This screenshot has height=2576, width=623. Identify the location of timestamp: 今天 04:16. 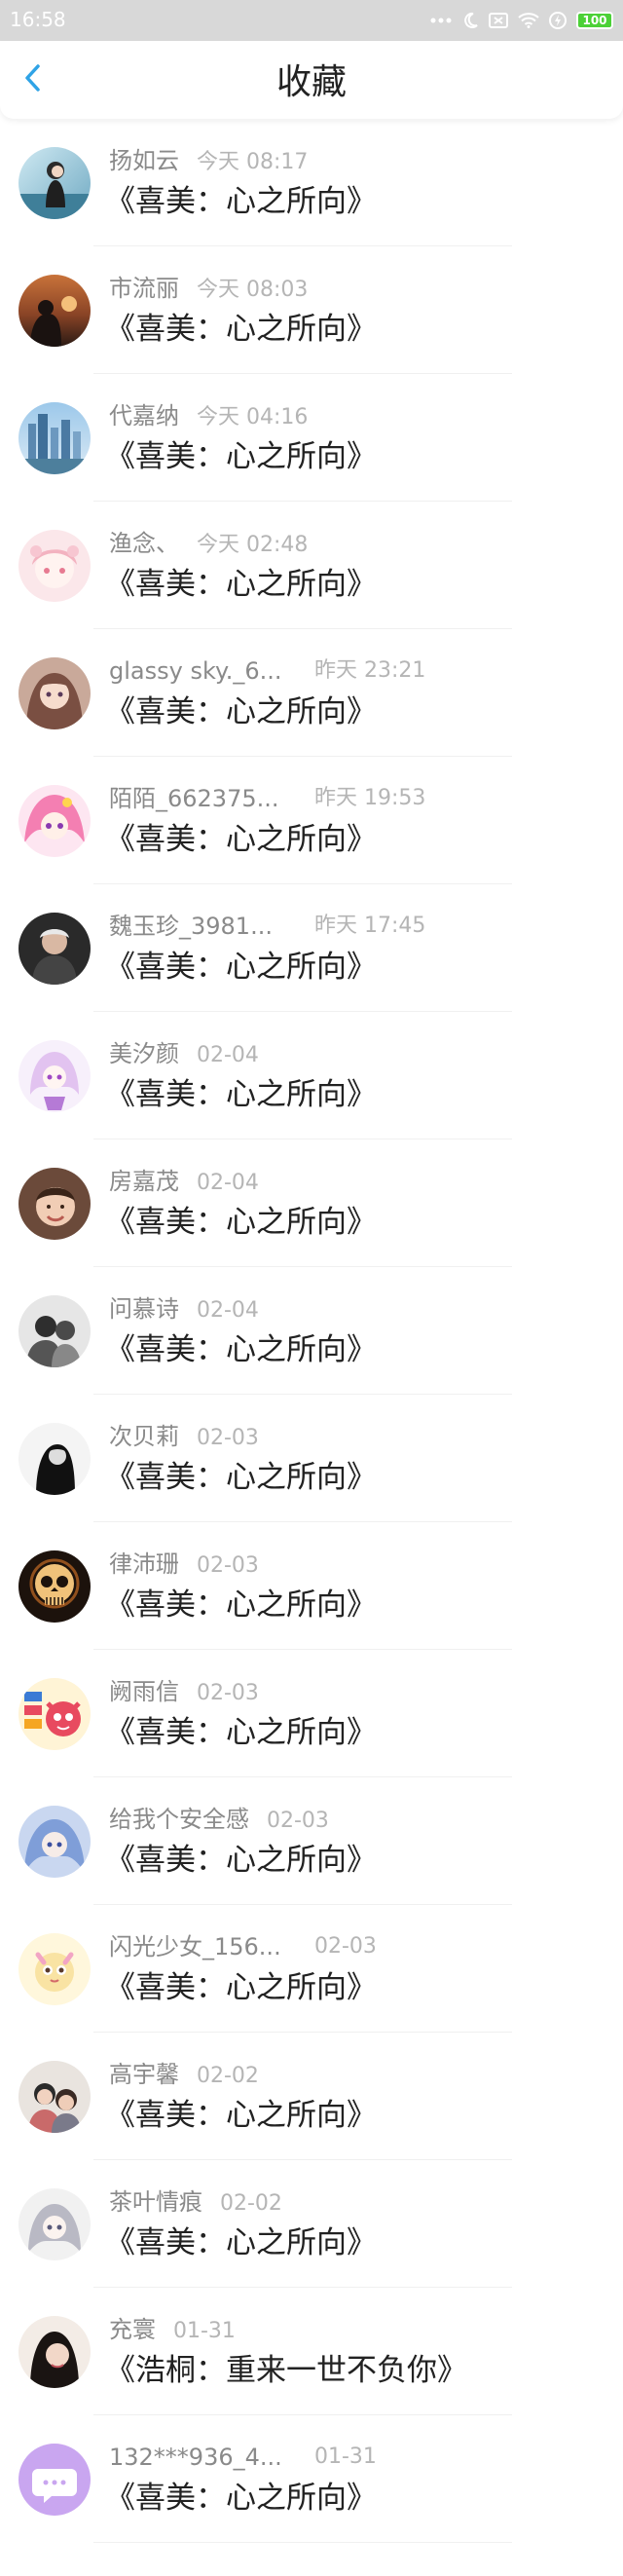
(253, 417).